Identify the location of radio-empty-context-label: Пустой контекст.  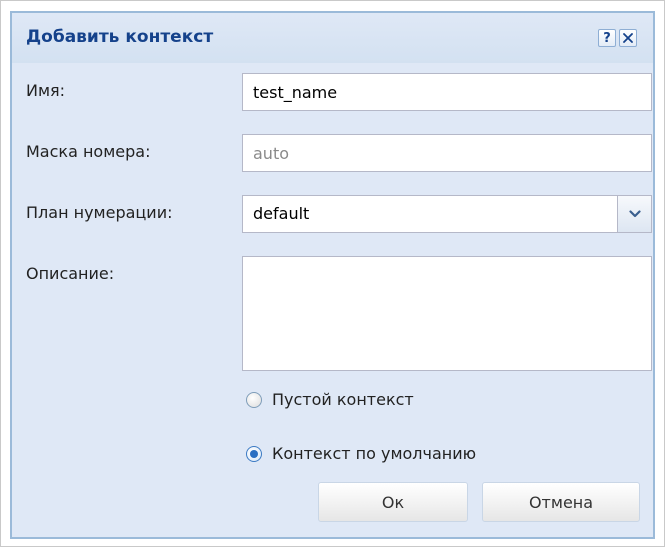
(343, 399).